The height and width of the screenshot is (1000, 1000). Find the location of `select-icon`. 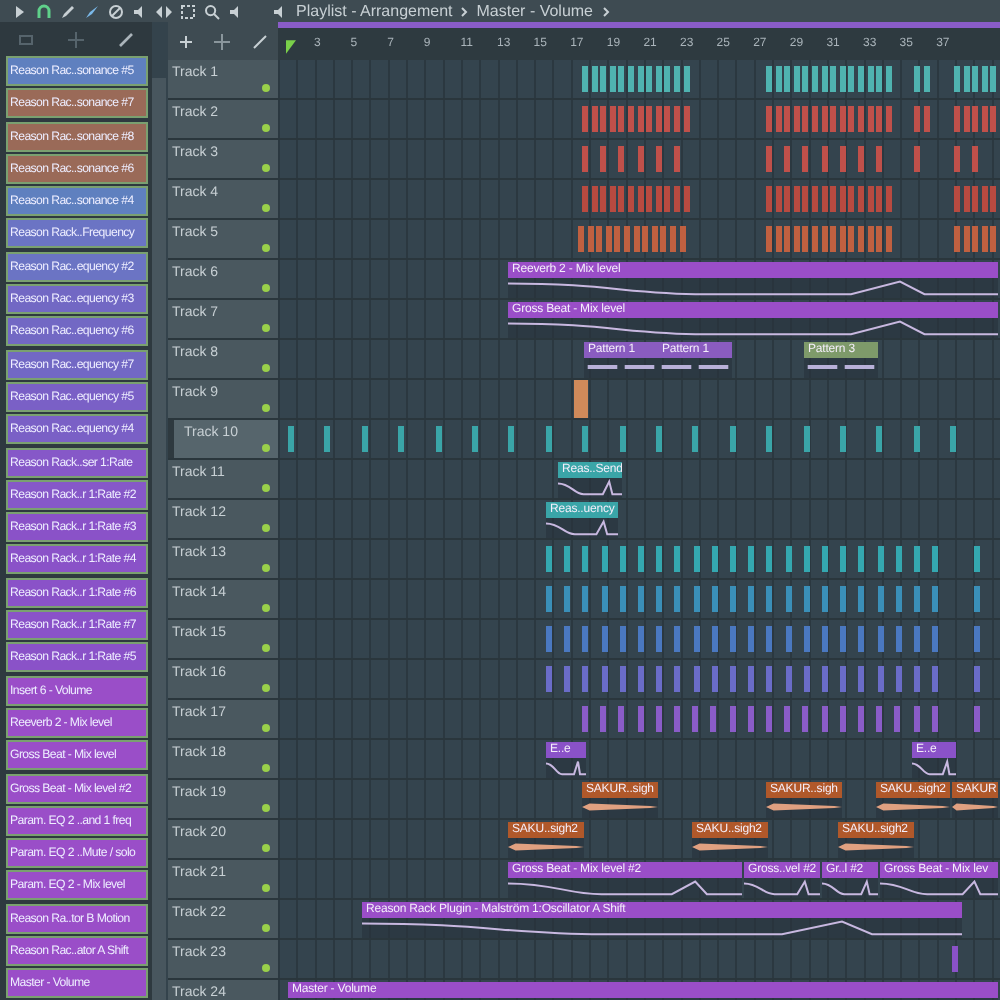

select-icon is located at coordinates (188, 11).